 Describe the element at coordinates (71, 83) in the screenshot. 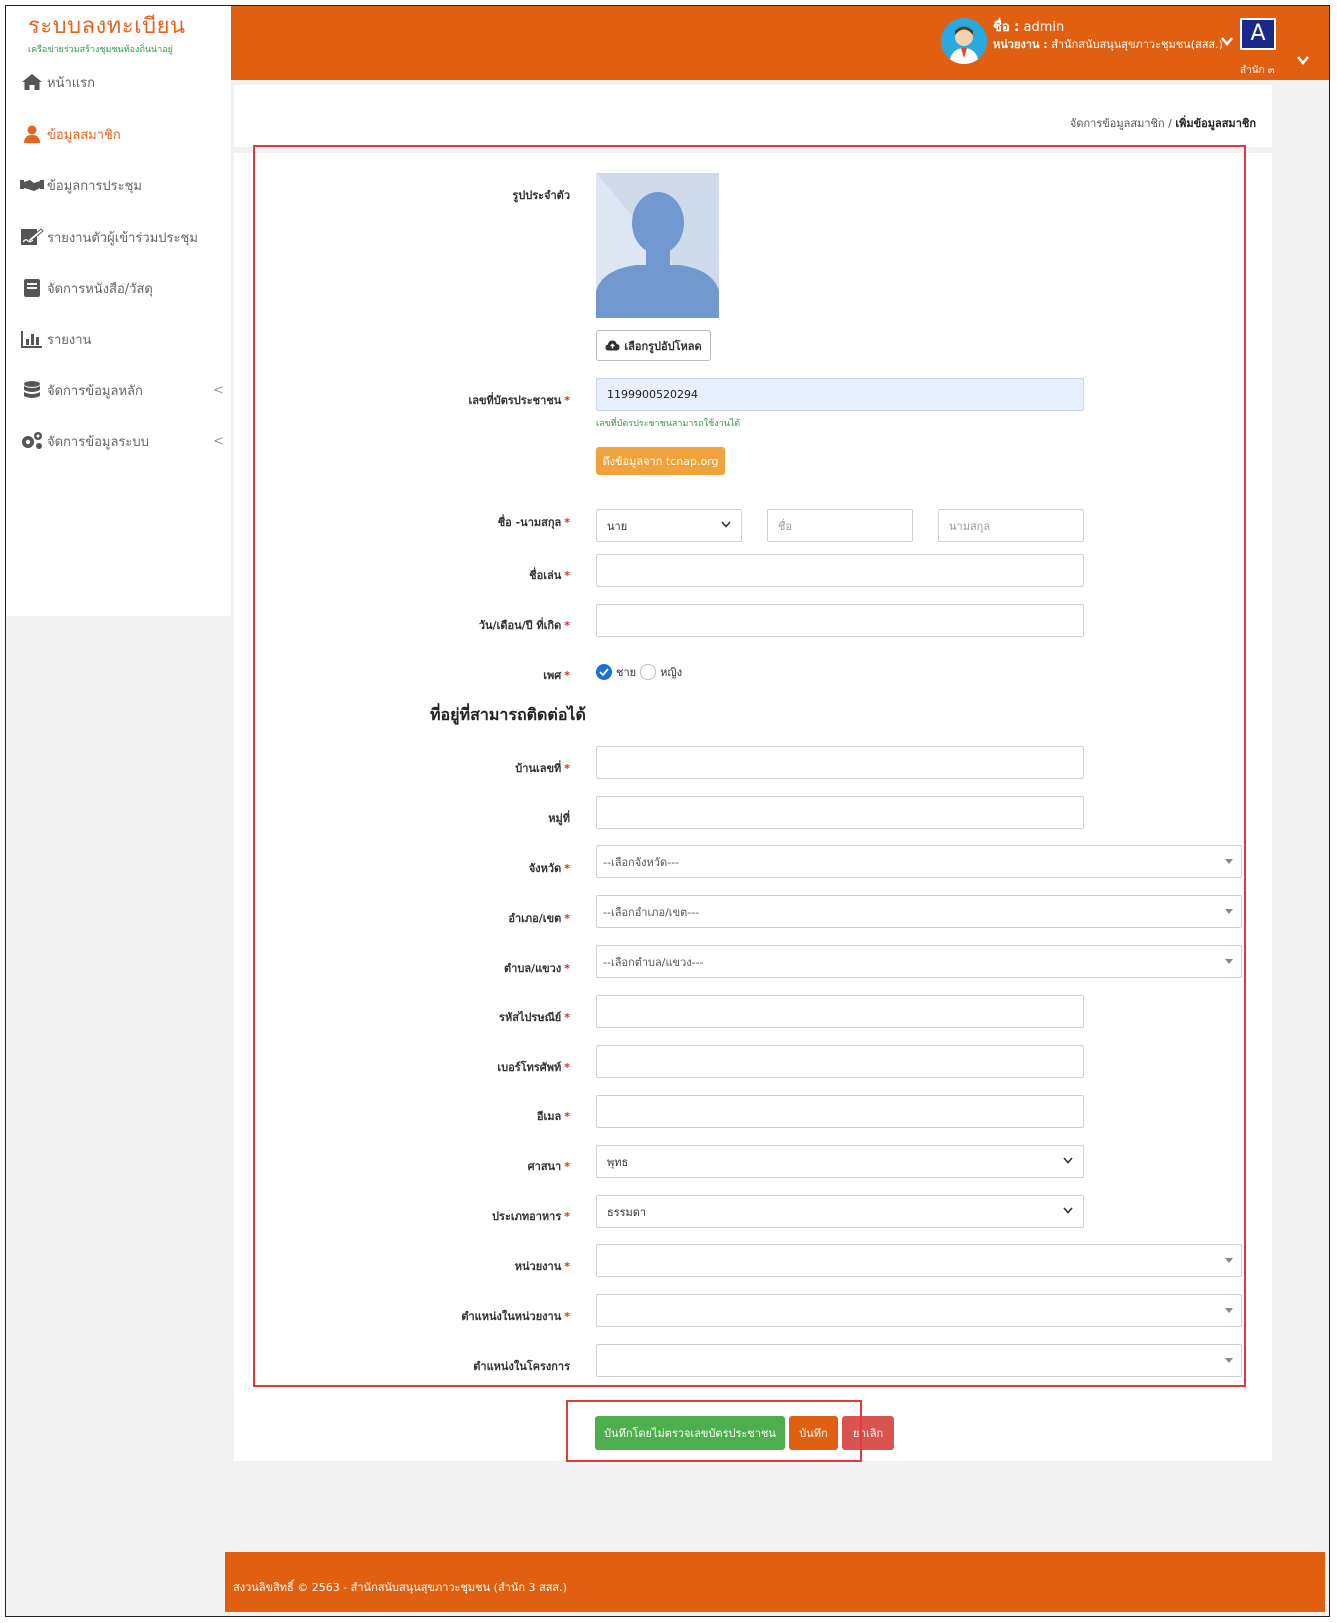

I see `sidebar-item-label: หน้าแรก` at that location.